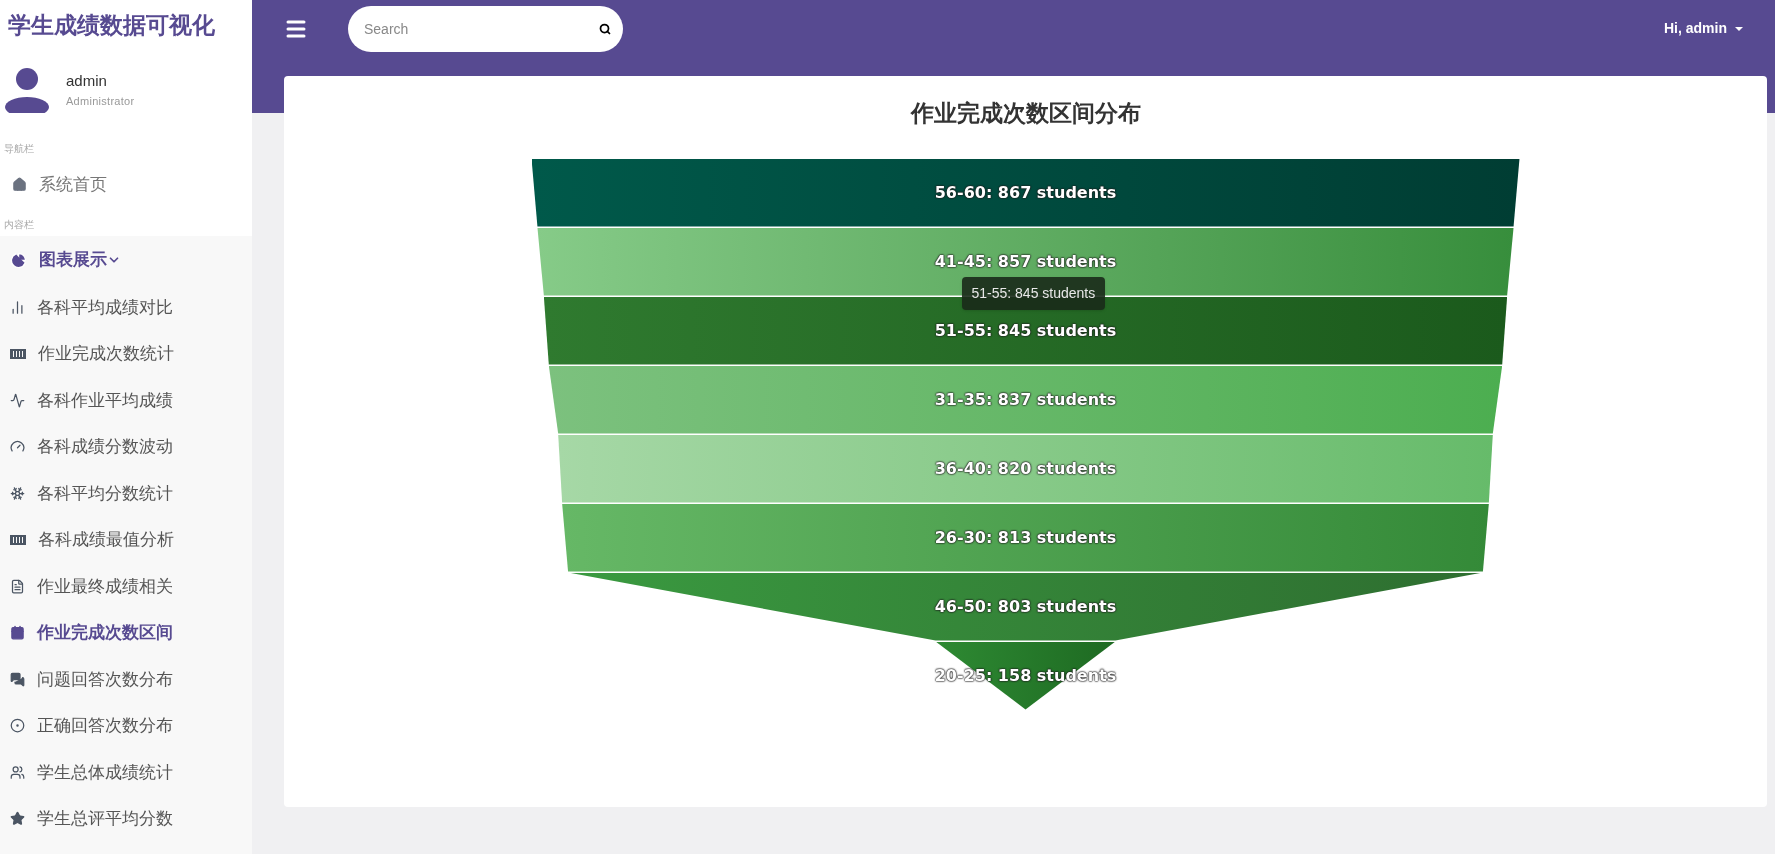 The width and height of the screenshot is (1775, 854). What do you see at coordinates (17, 726) in the screenshot?
I see `circle-icon` at bounding box center [17, 726].